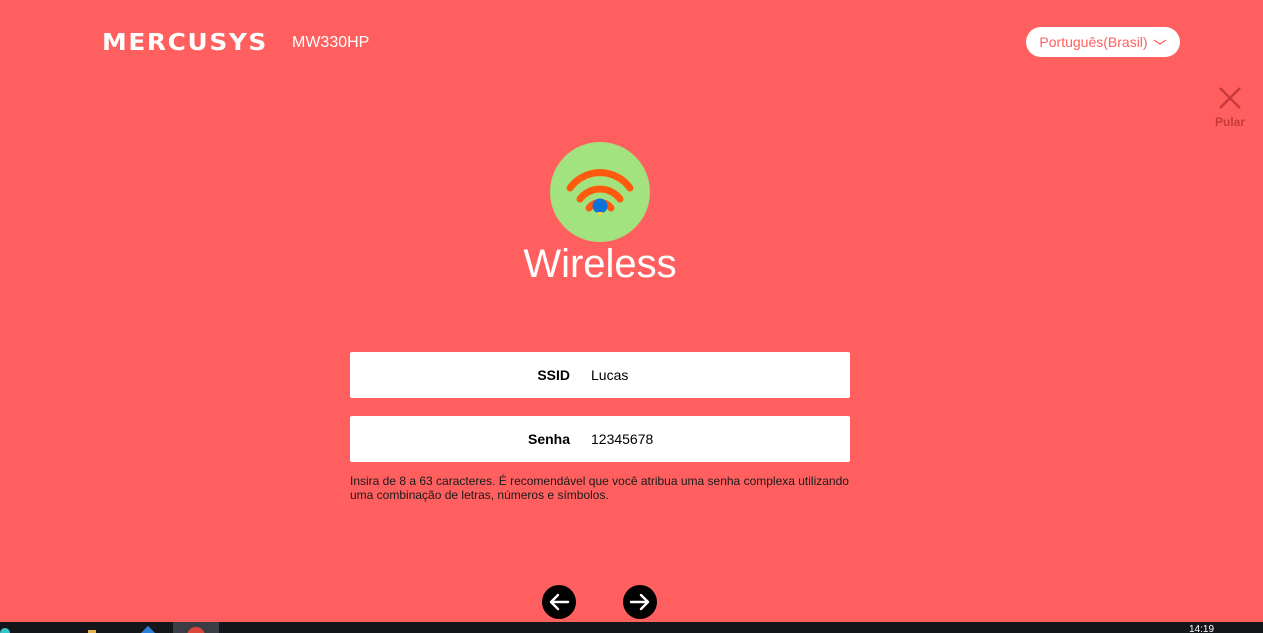 The width and height of the screenshot is (1263, 633). I want to click on skip-button: Pular, so click(1230, 107).